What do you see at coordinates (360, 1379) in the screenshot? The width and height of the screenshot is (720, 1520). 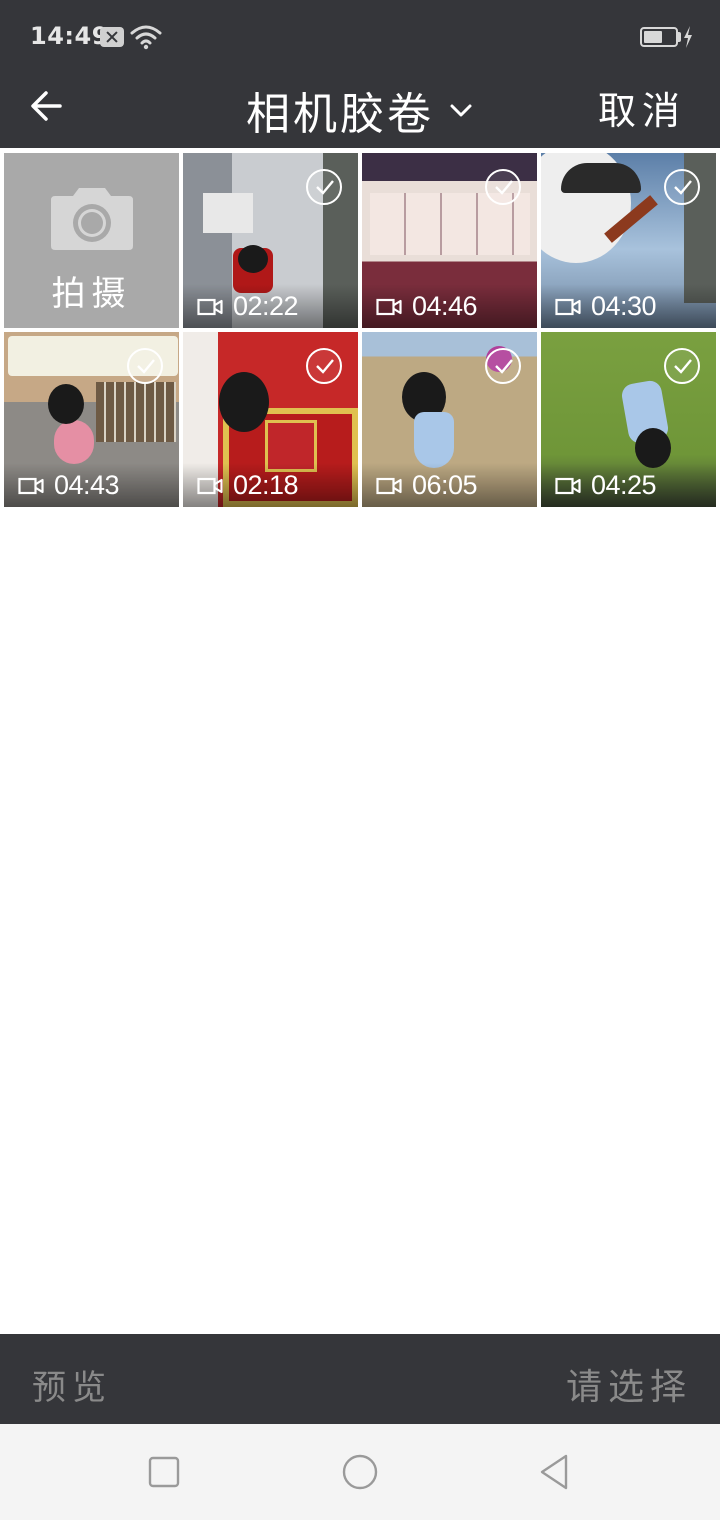 I see `bottom-action-bar: 预览 请选择` at bounding box center [360, 1379].